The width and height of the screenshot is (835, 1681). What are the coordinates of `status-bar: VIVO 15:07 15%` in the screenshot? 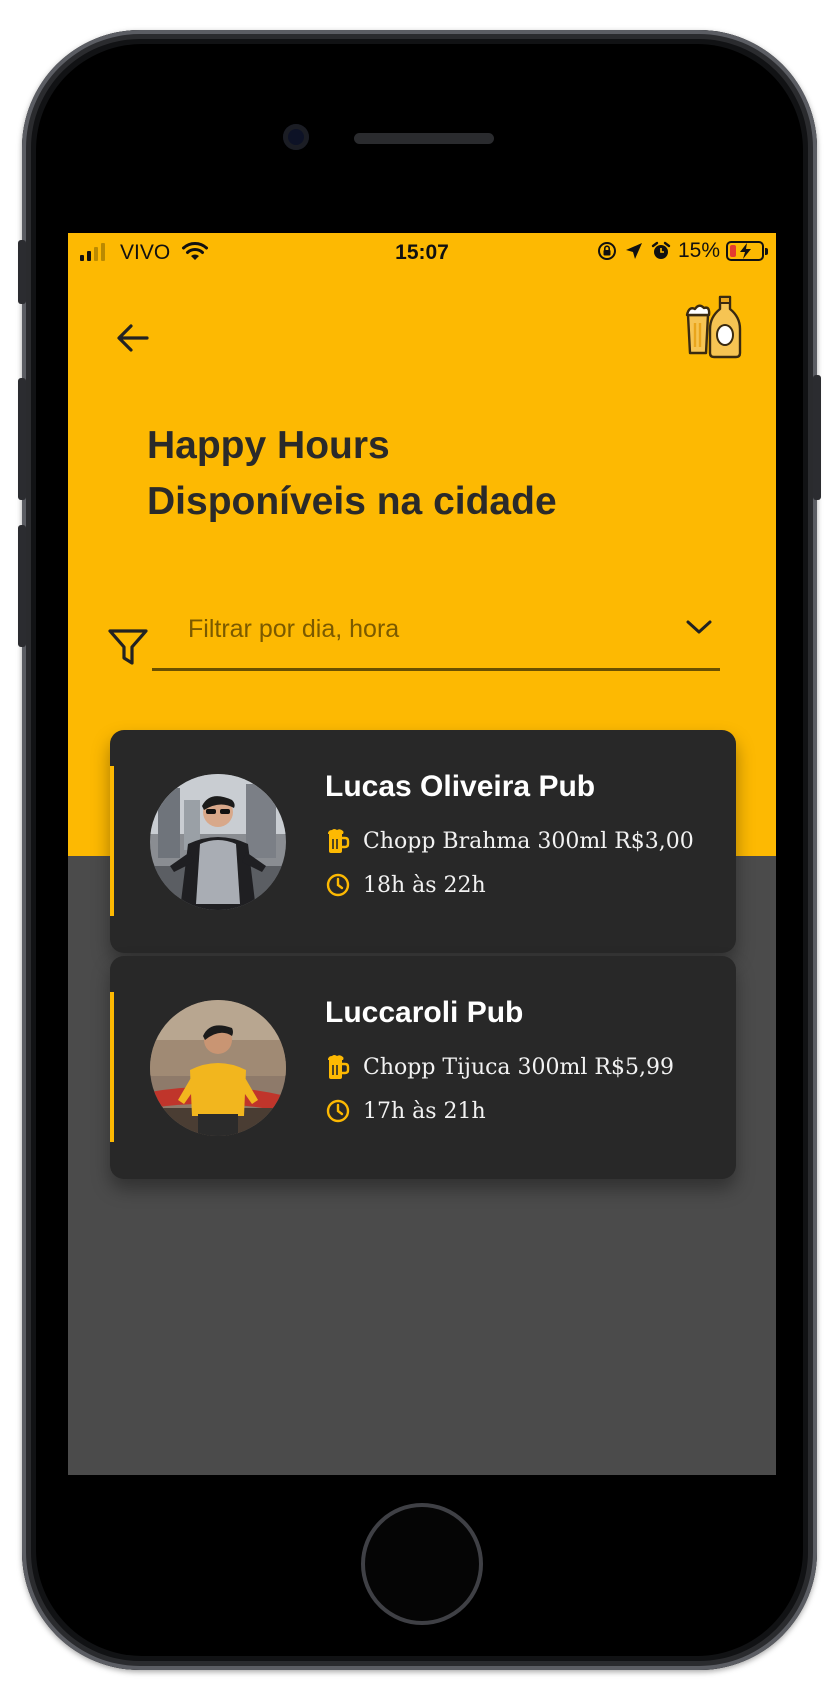 It's located at (422, 253).